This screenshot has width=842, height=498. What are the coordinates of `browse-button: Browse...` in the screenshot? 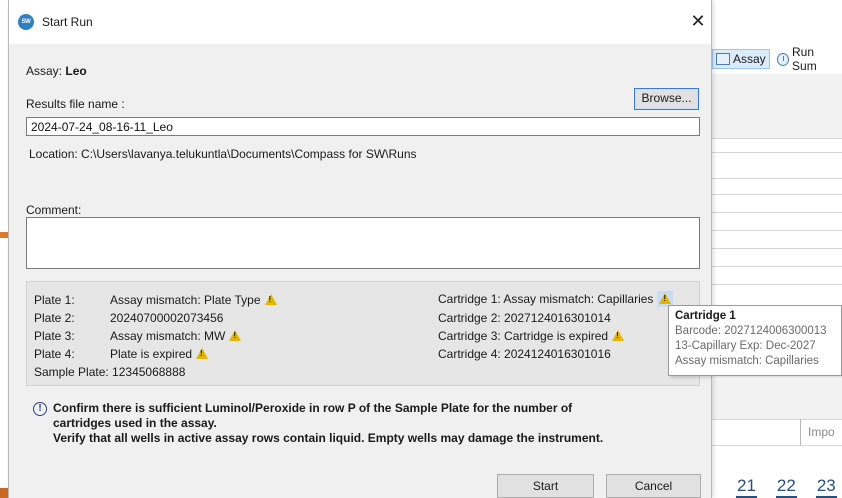 It's located at (666, 99).